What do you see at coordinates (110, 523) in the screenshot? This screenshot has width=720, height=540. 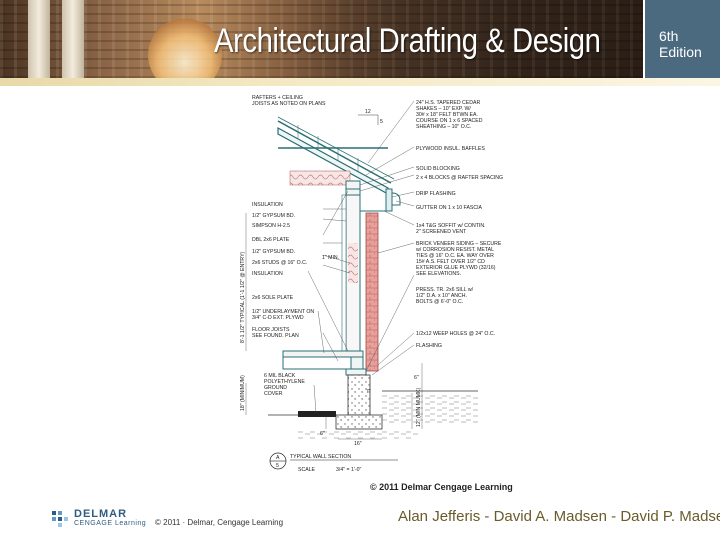 I see `publisher-subname: CENGAGE Learning` at bounding box center [110, 523].